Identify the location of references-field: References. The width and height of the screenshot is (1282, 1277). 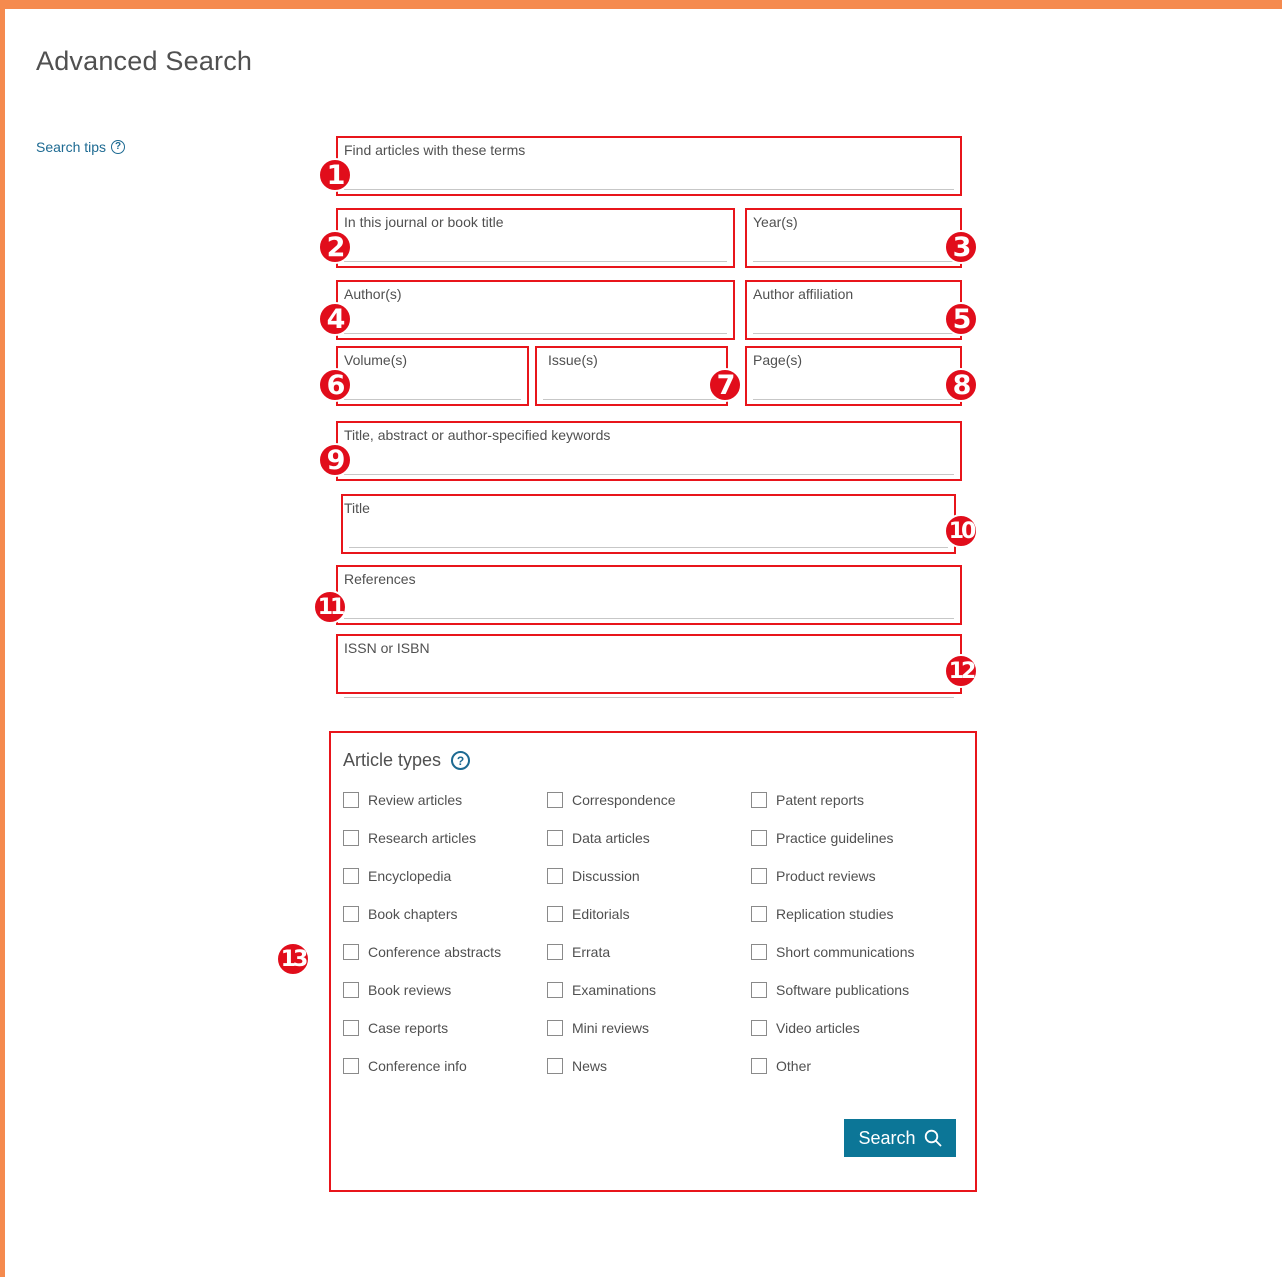
(649, 595).